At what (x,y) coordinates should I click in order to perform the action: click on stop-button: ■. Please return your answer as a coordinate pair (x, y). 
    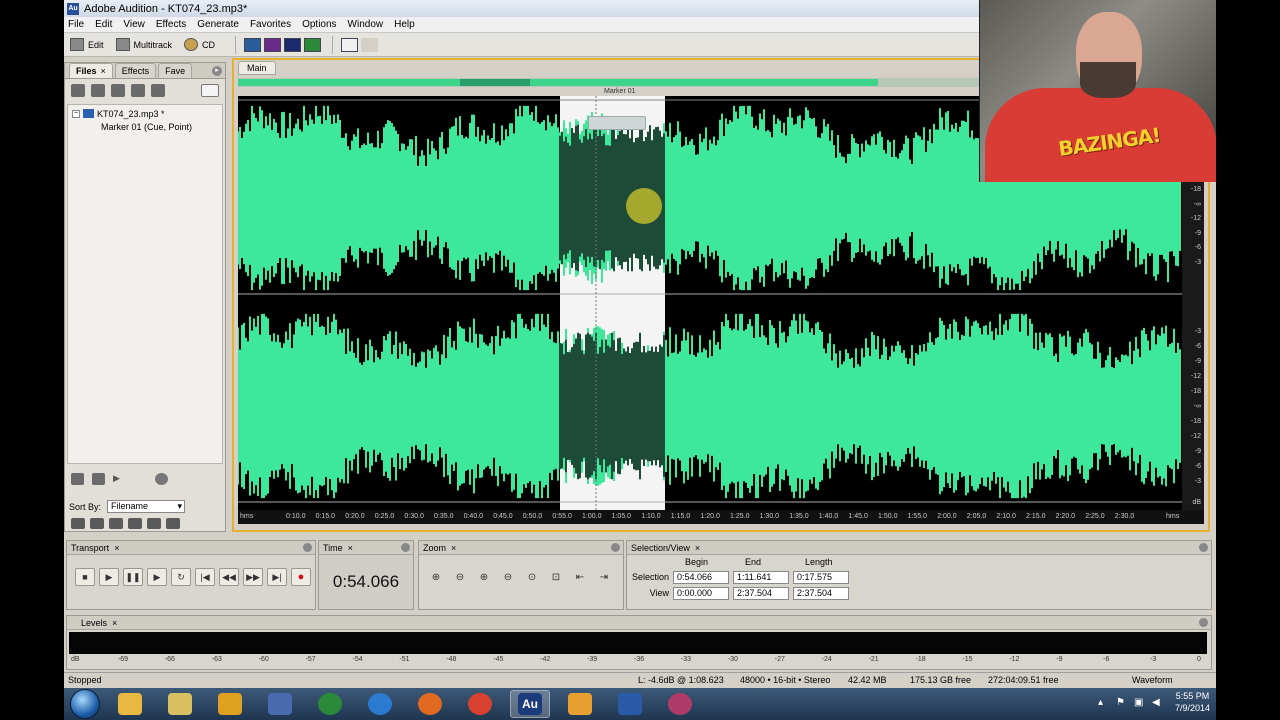
    Looking at the image, I should click on (85, 577).